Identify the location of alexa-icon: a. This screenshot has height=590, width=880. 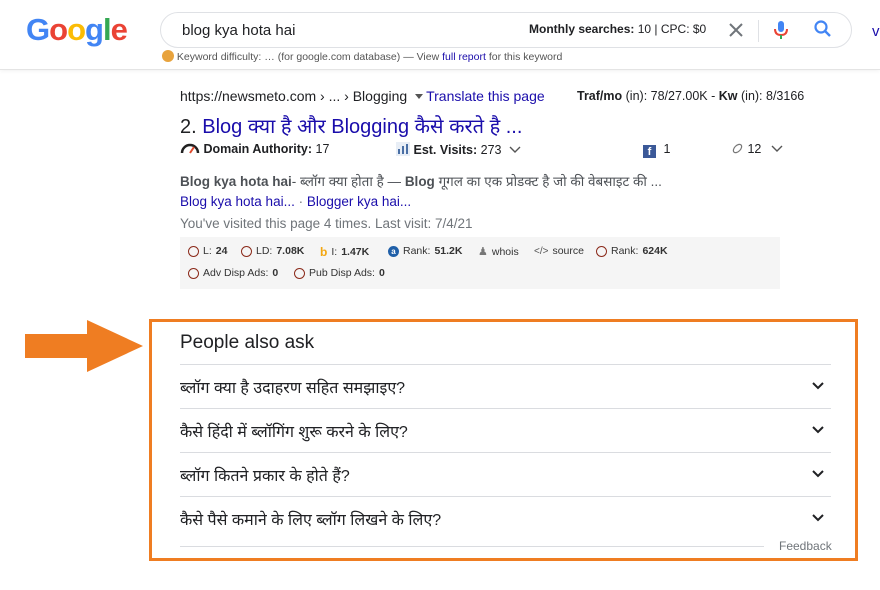
(393, 251).